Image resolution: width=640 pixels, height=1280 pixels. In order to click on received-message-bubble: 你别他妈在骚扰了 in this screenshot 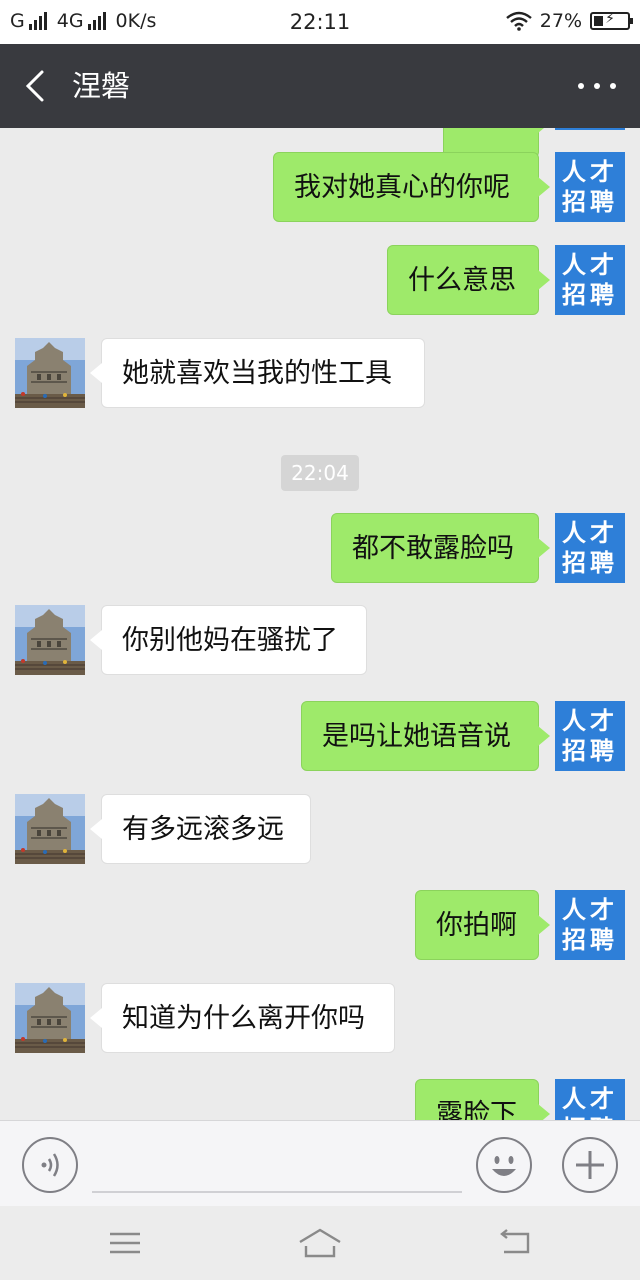, I will do `click(228, 640)`.